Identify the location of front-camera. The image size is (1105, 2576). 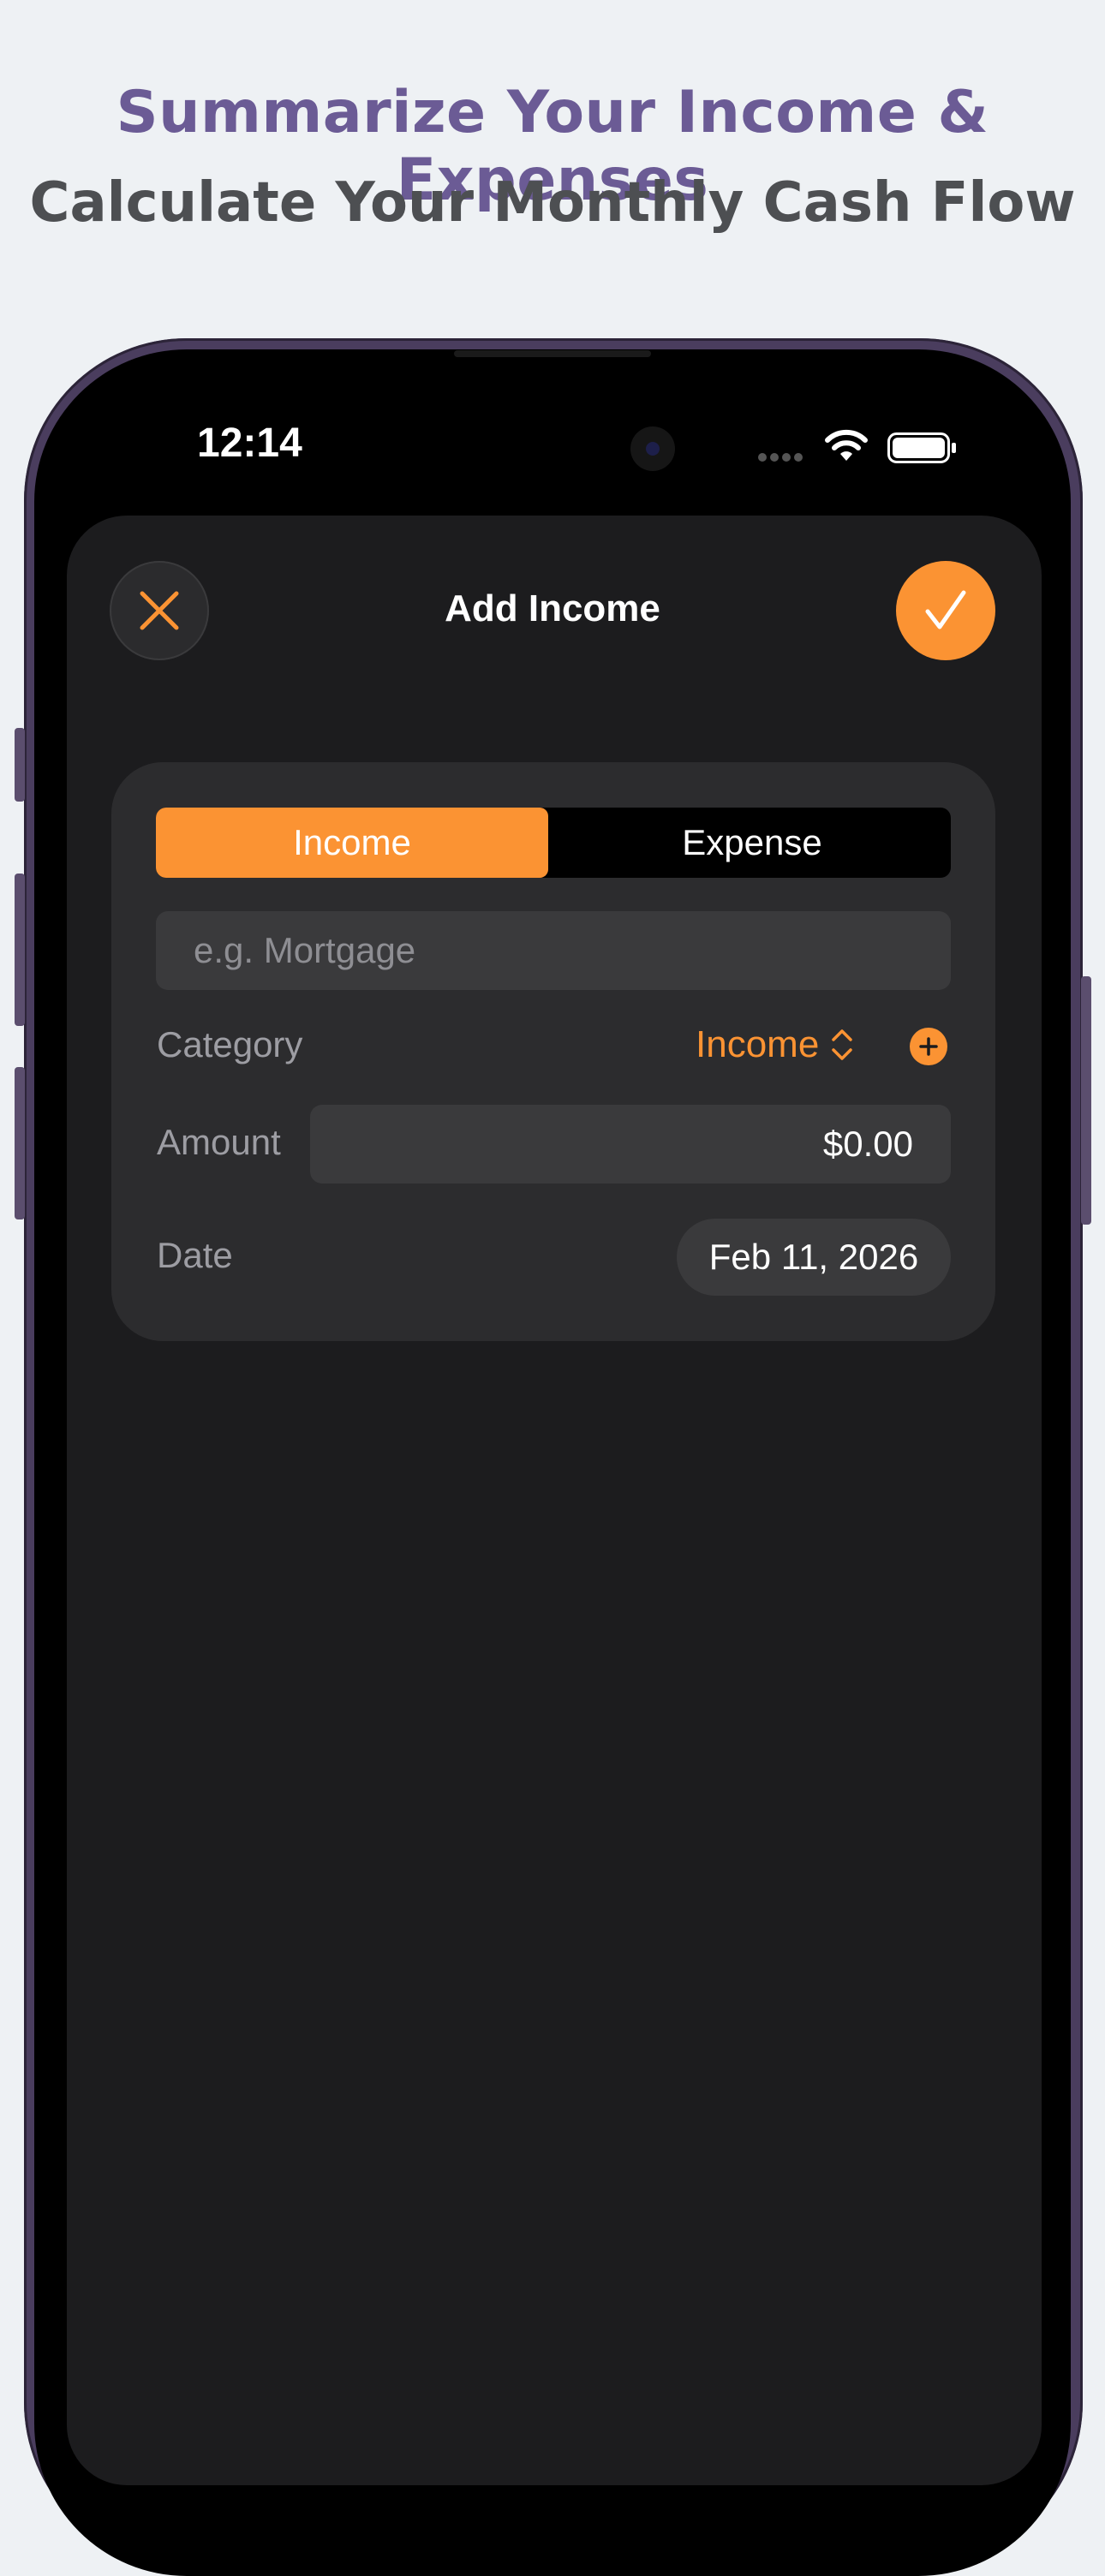
(652, 448).